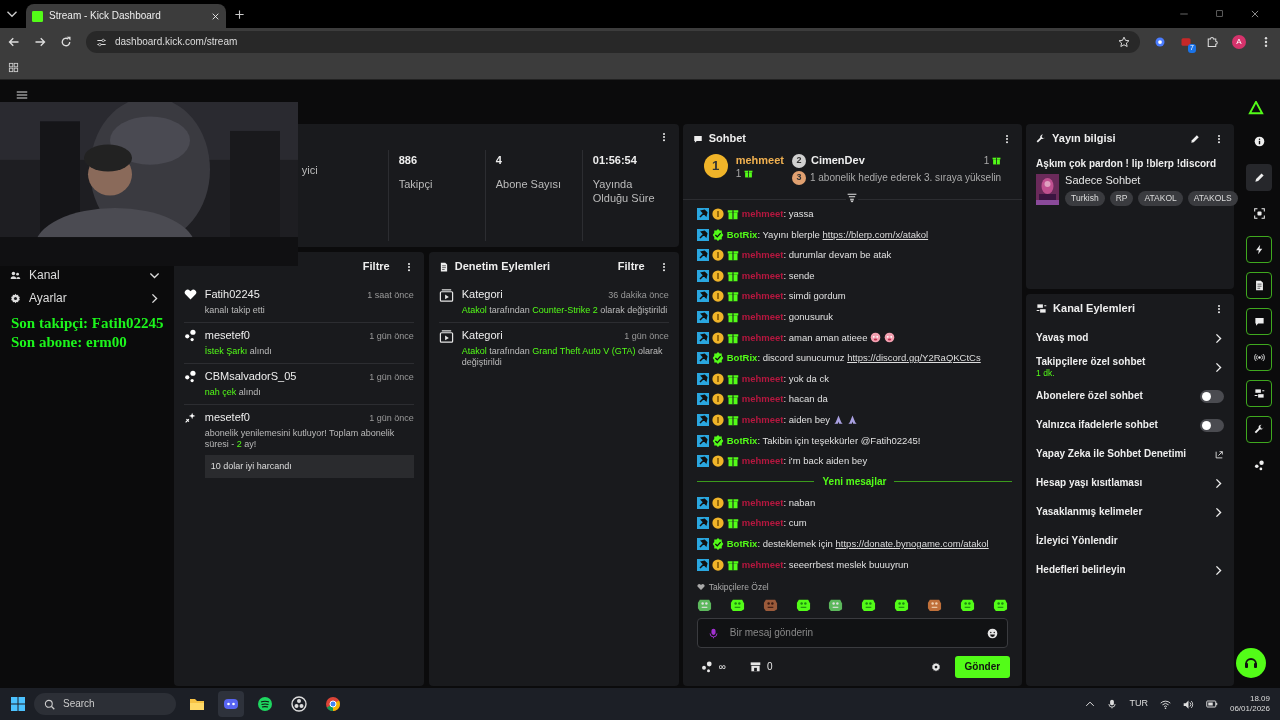  I want to click on tag: ATAKOL, so click(1160, 198).